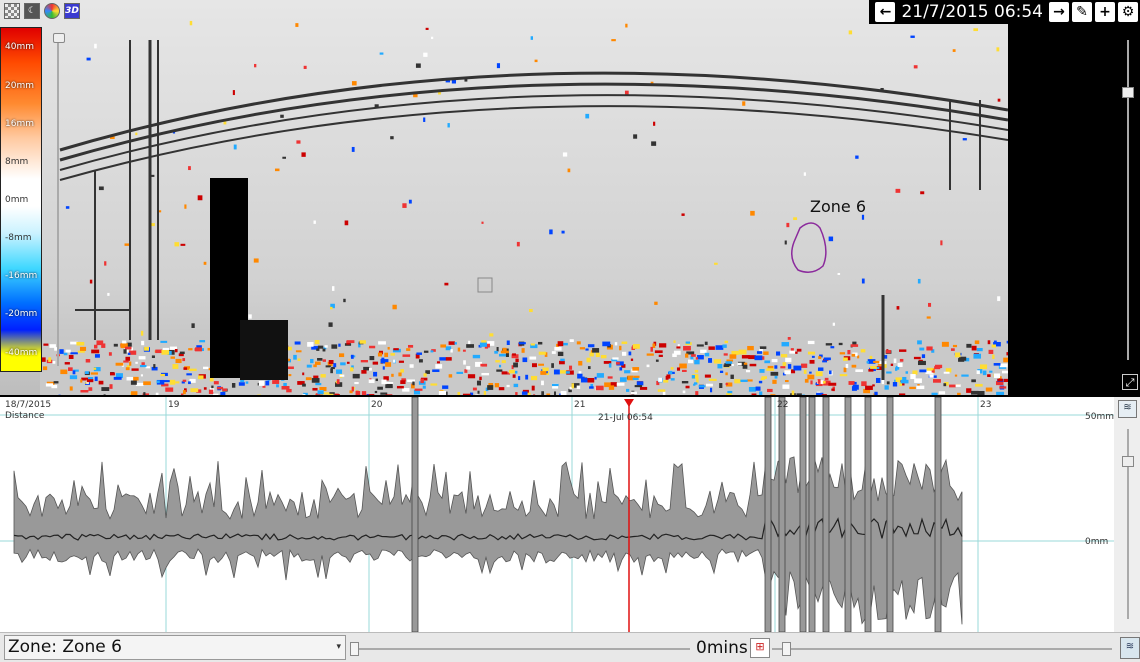 Image resolution: width=1140 pixels, height=662 pixels. What do you see at coordinates (1130, 382) in the screenshot?
I see `fullscreen-icon: ⤢` at bounding box center [1130, 382].